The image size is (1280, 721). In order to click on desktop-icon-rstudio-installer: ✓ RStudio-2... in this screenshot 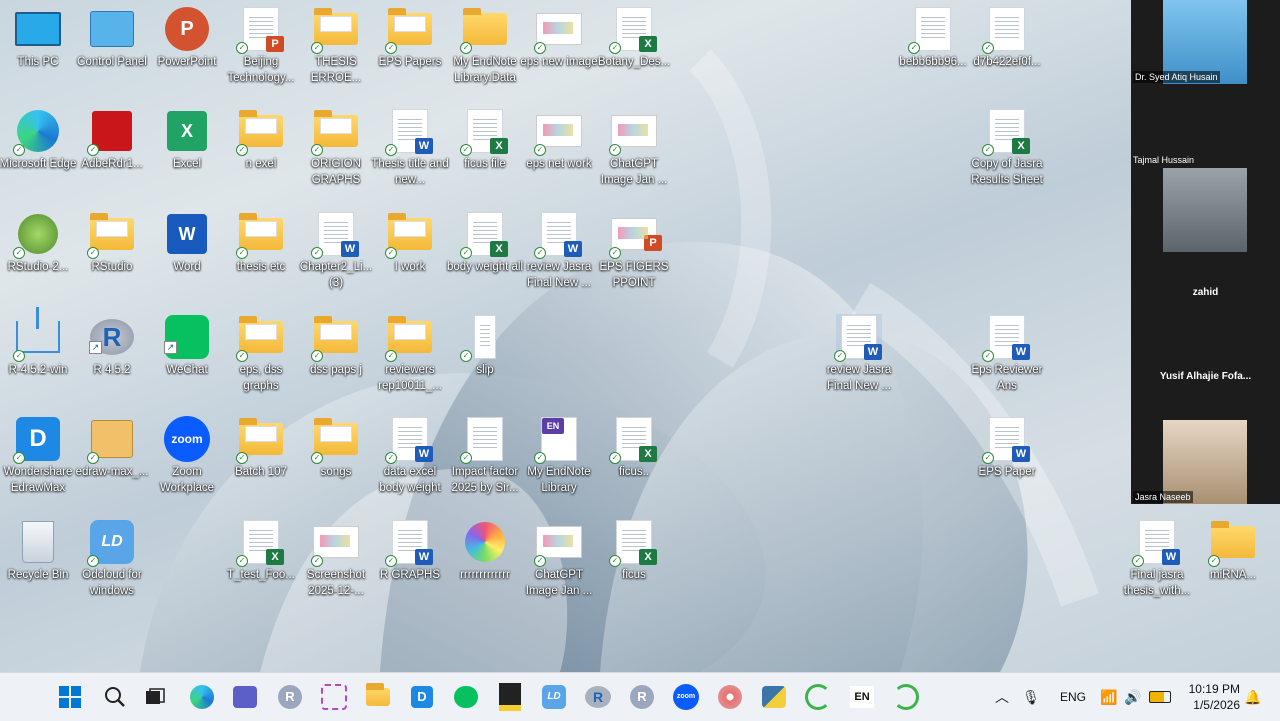, I will do `click(38, 243)`.